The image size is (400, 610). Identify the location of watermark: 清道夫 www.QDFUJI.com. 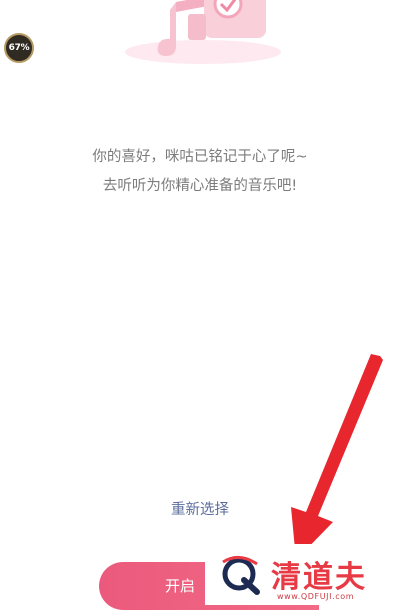
(302, 574).